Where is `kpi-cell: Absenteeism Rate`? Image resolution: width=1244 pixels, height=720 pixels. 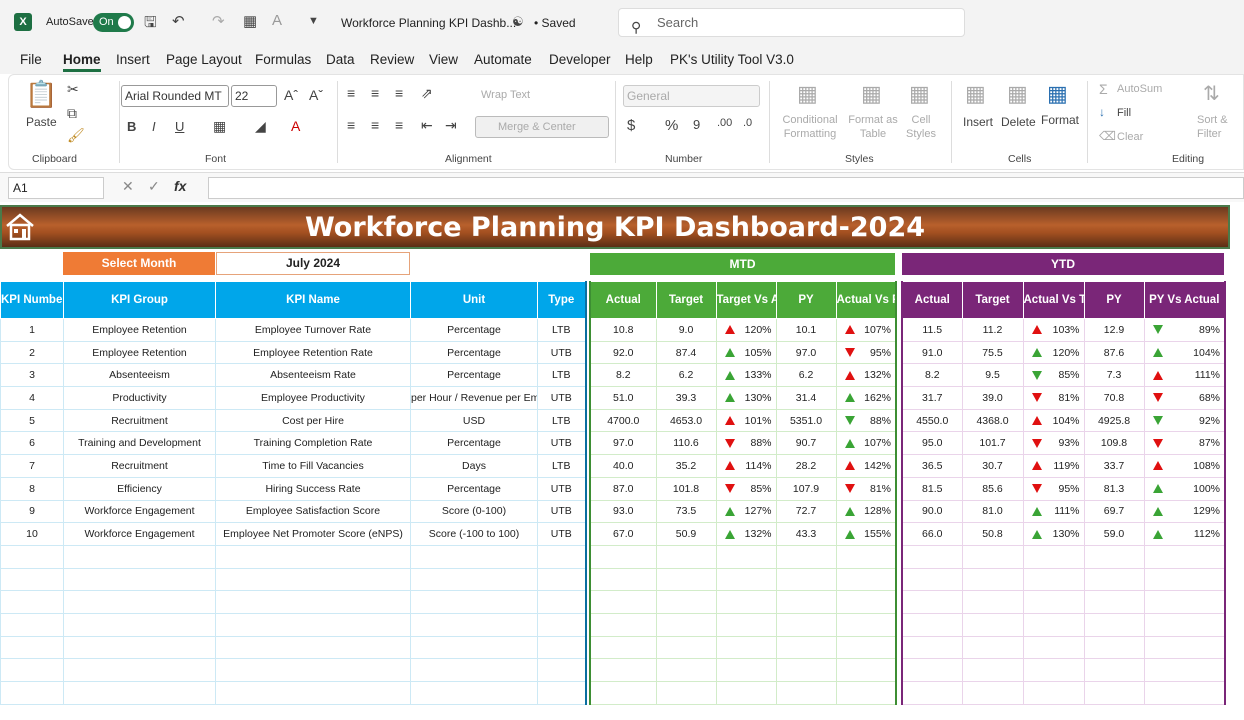
kpi-cell: Absenteeism Rate is located at coordinates (313, 375).